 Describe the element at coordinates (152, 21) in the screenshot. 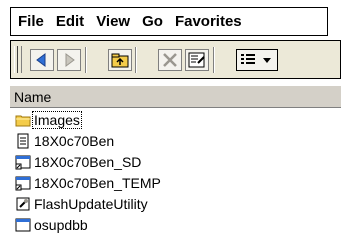

I see `menu-go: Go` at that location.